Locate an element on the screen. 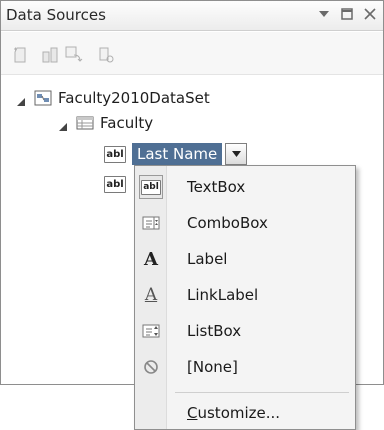 This screenshot has height=430, width=384. menu-item-label: ListBox is located at coordinates (214, 331).